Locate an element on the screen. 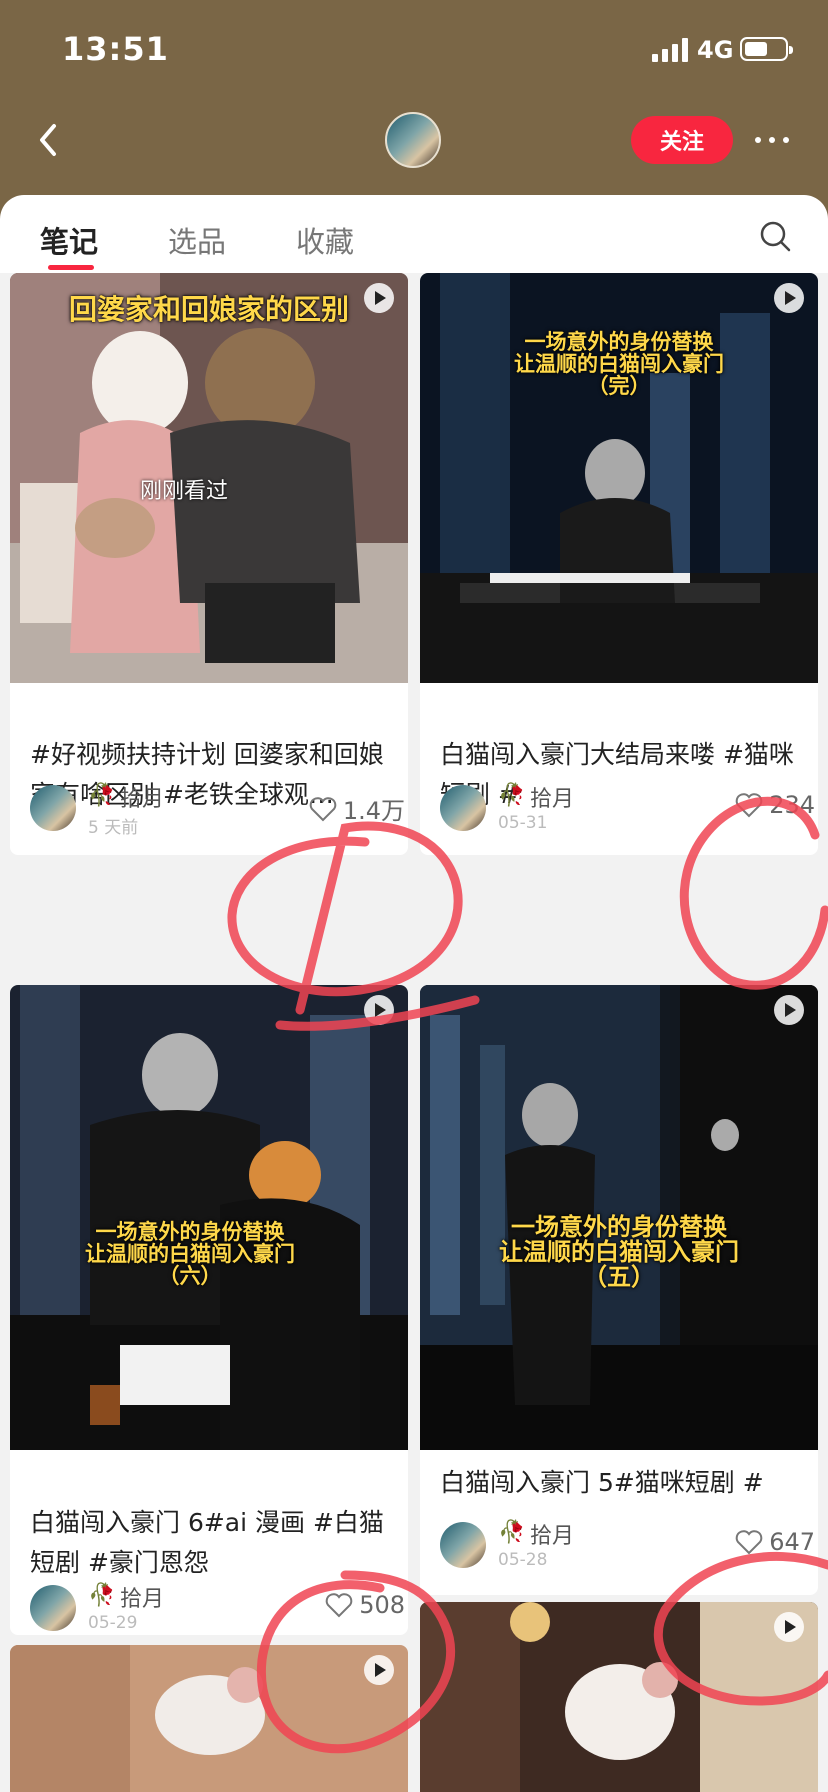  like-button: 1.4万 is located at coordinates (357, 808).